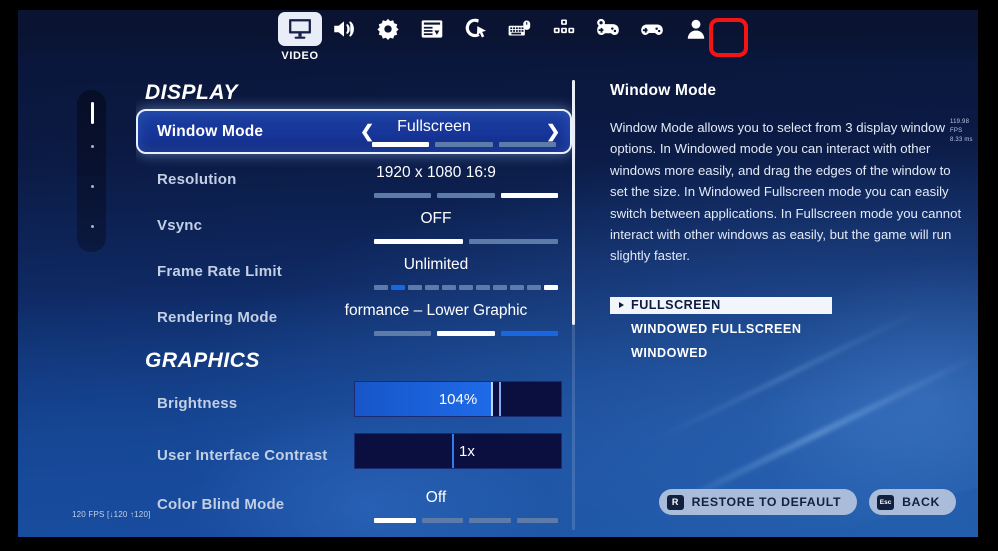 This screenshot has width=998, height=551. I want to click on dpad-blocks-icon, so click(564, 26).